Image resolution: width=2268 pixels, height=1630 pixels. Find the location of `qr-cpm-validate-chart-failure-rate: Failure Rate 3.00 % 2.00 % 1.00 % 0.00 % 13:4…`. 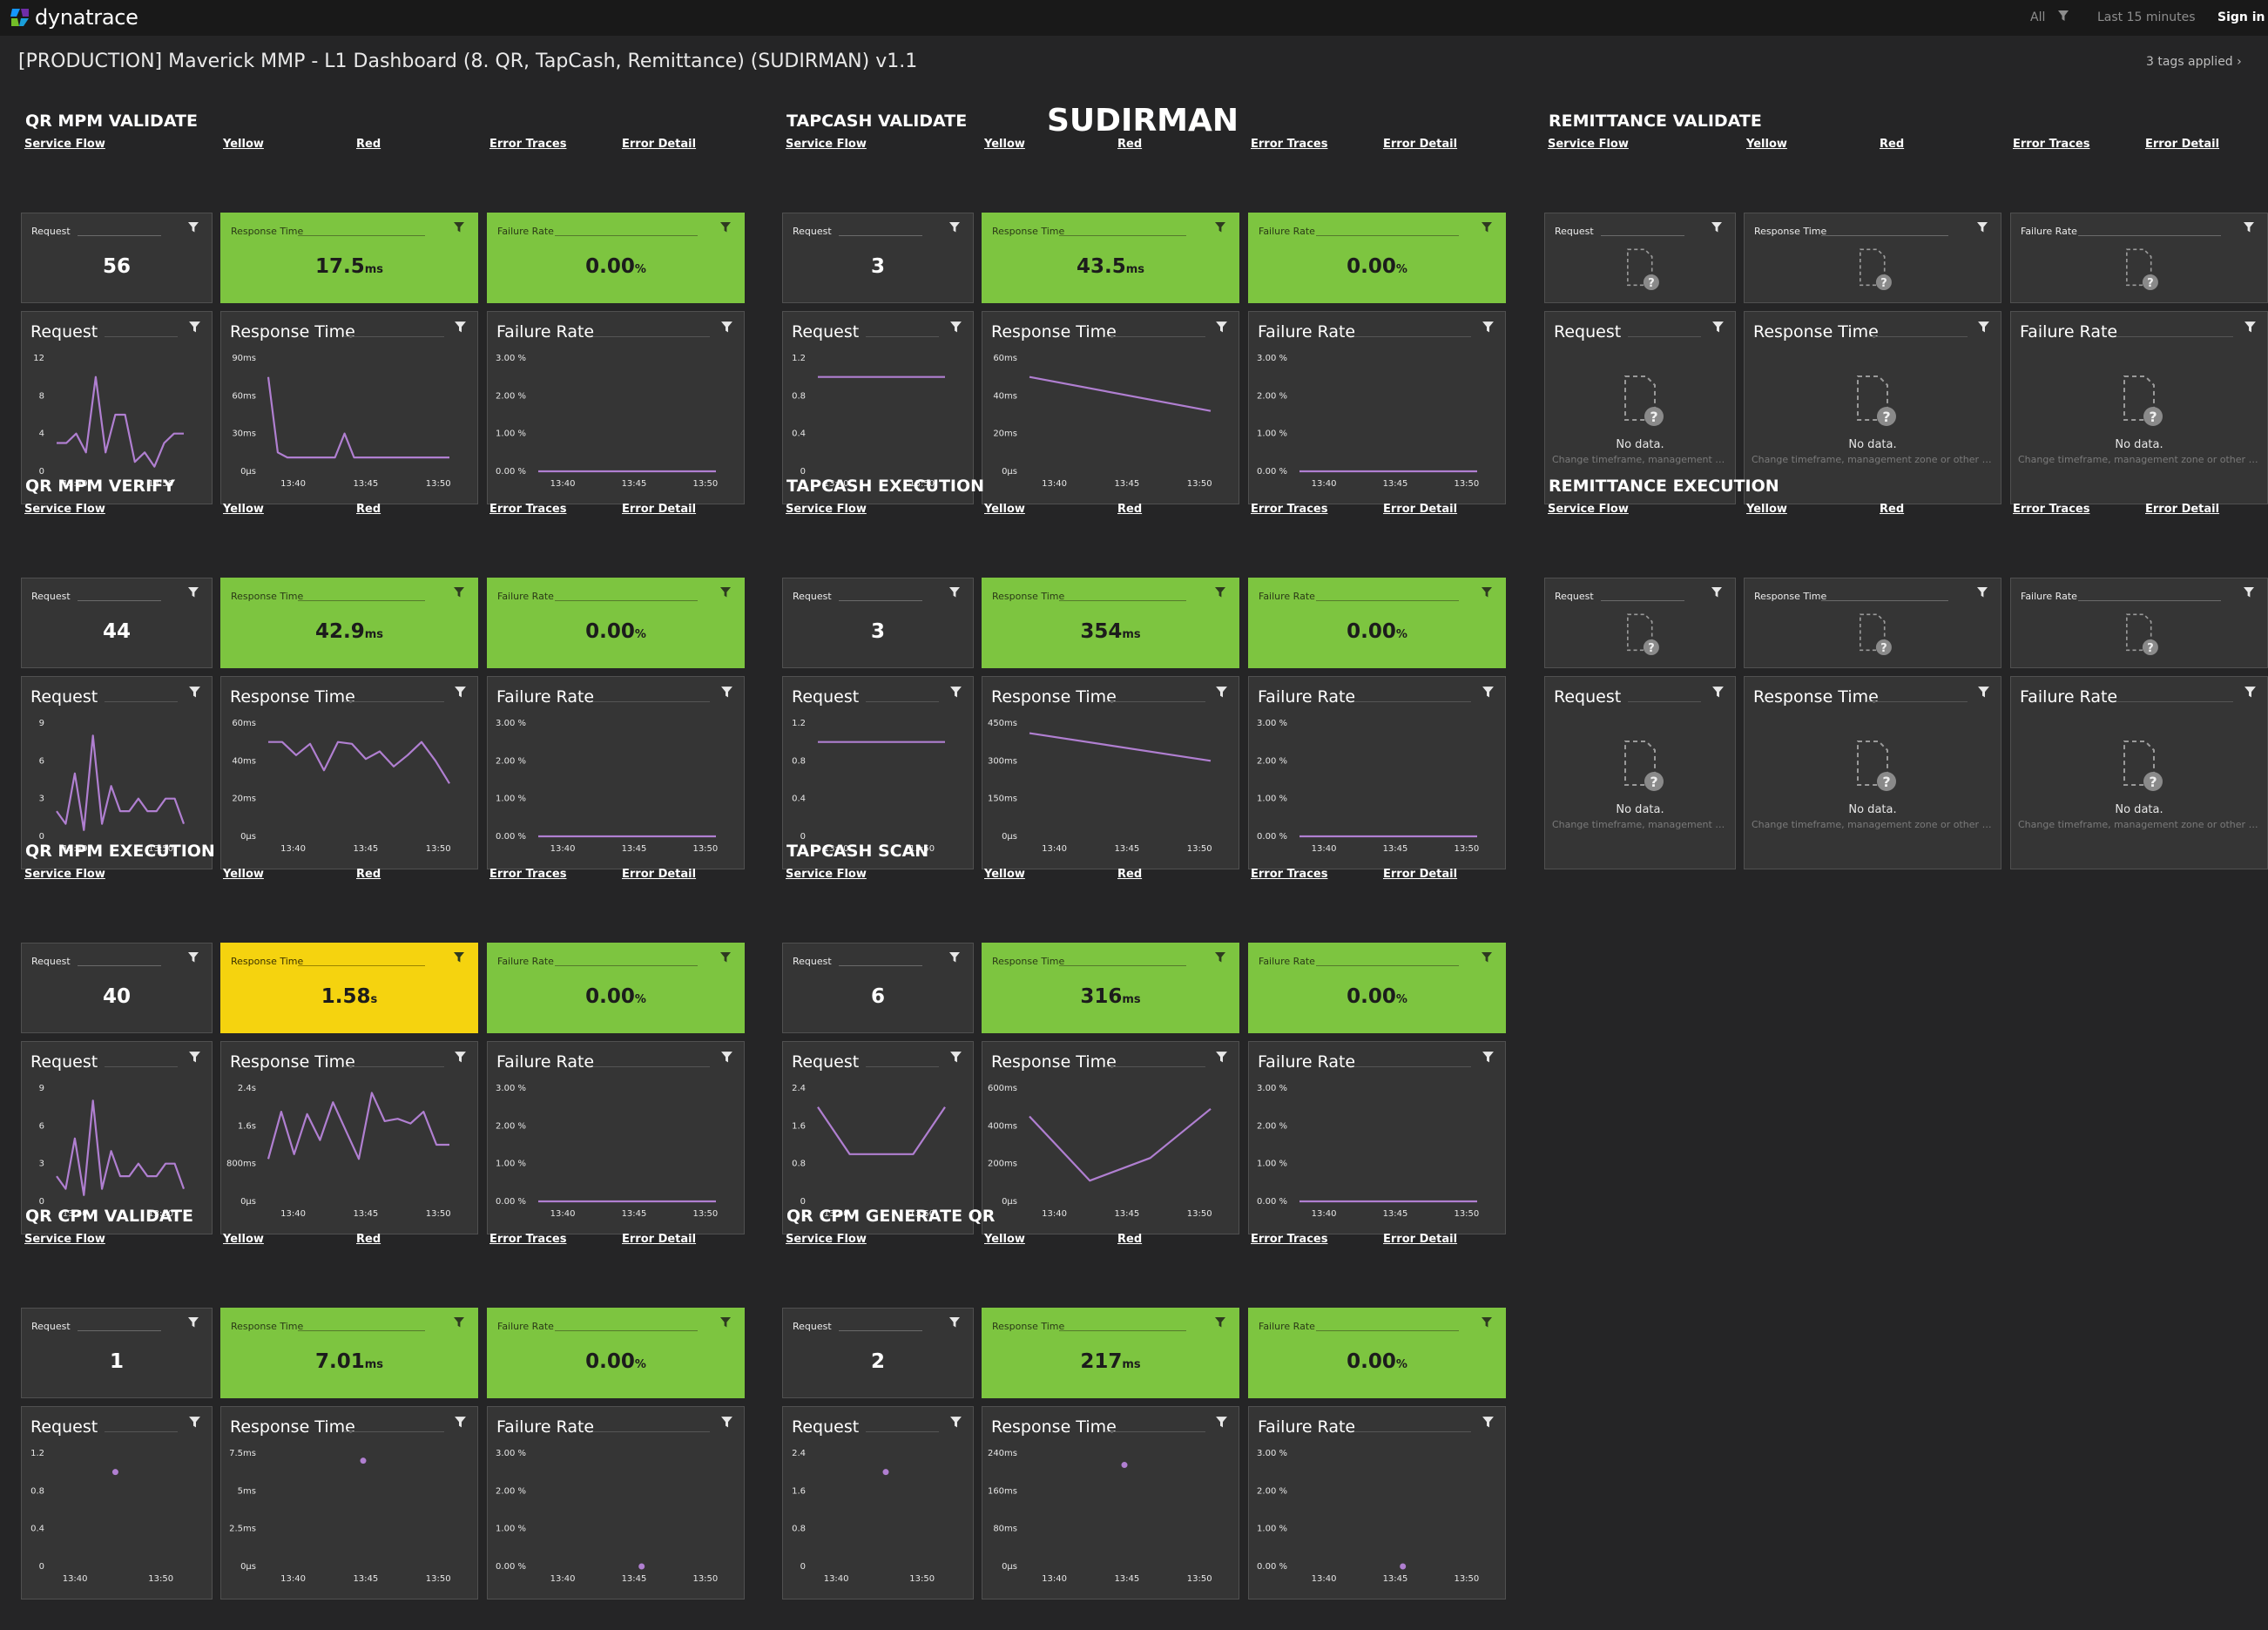

qr-cpm-validate-chart-failure-rate: Failure Rate 3.00 % 2.00 % 1.00 % 0.00 % 13:4… is located at coordinates (616, 1503).